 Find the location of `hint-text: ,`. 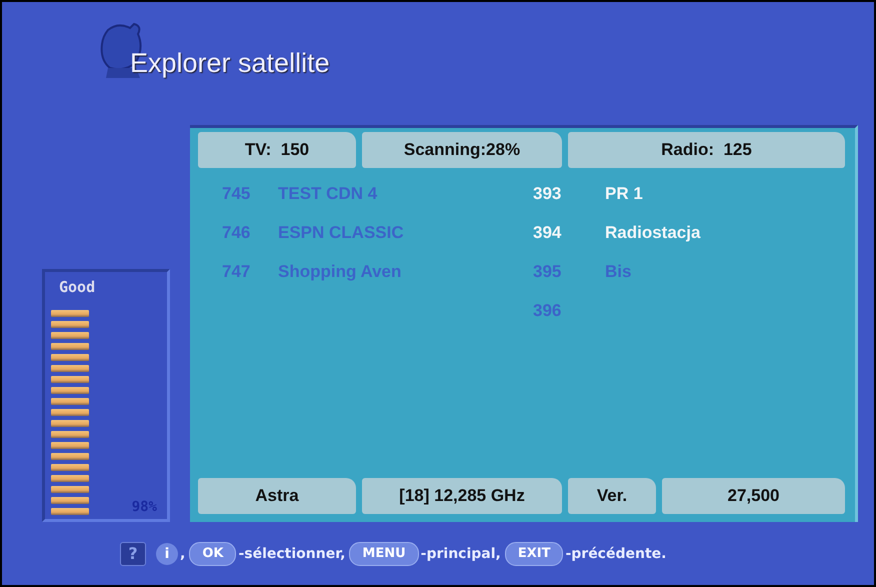

hint-text: , is located at coordinates (183, 554).